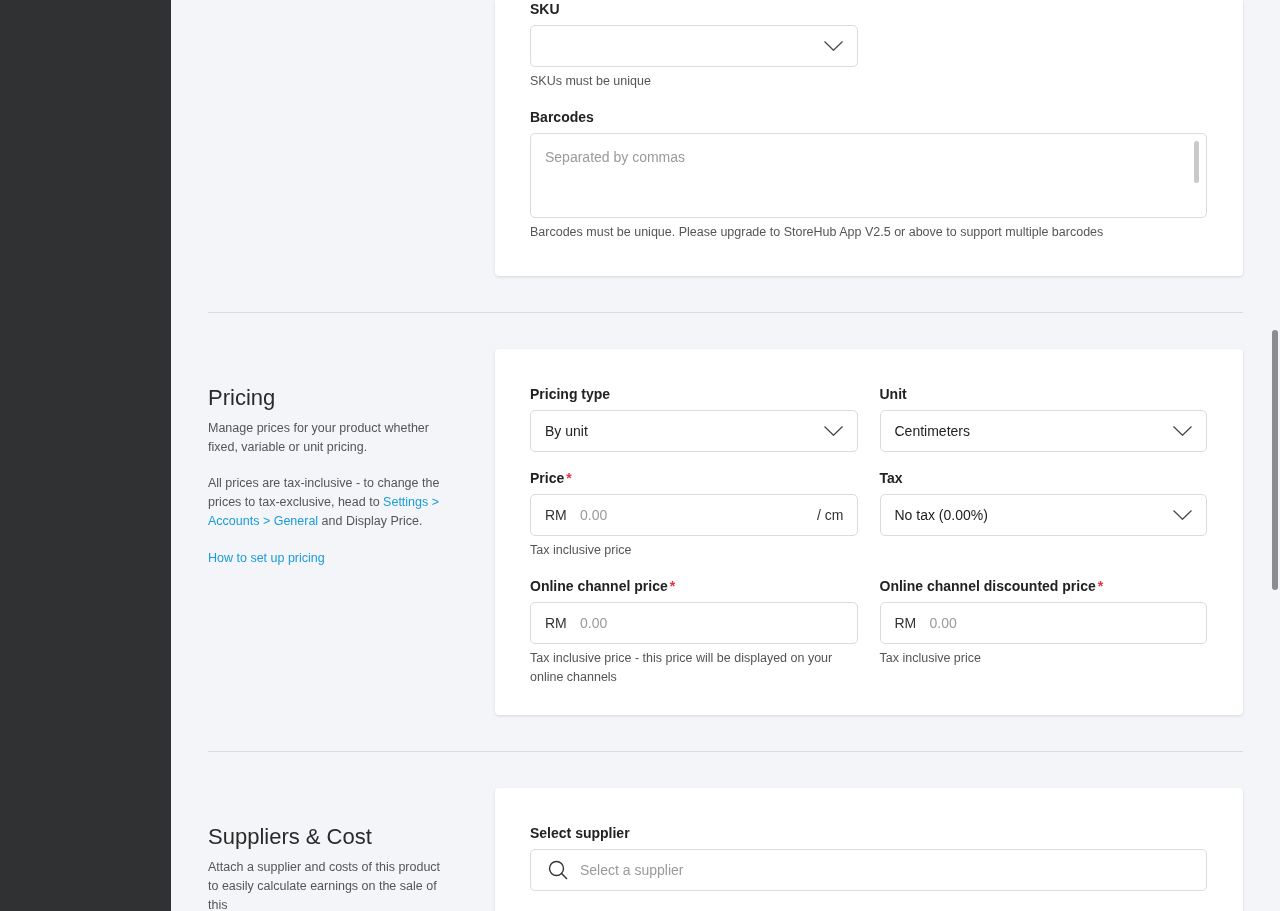  Describe the element at coordinates (290, 837) in the screenshot. I see `section-title: Suppliers & Cost` at that location.